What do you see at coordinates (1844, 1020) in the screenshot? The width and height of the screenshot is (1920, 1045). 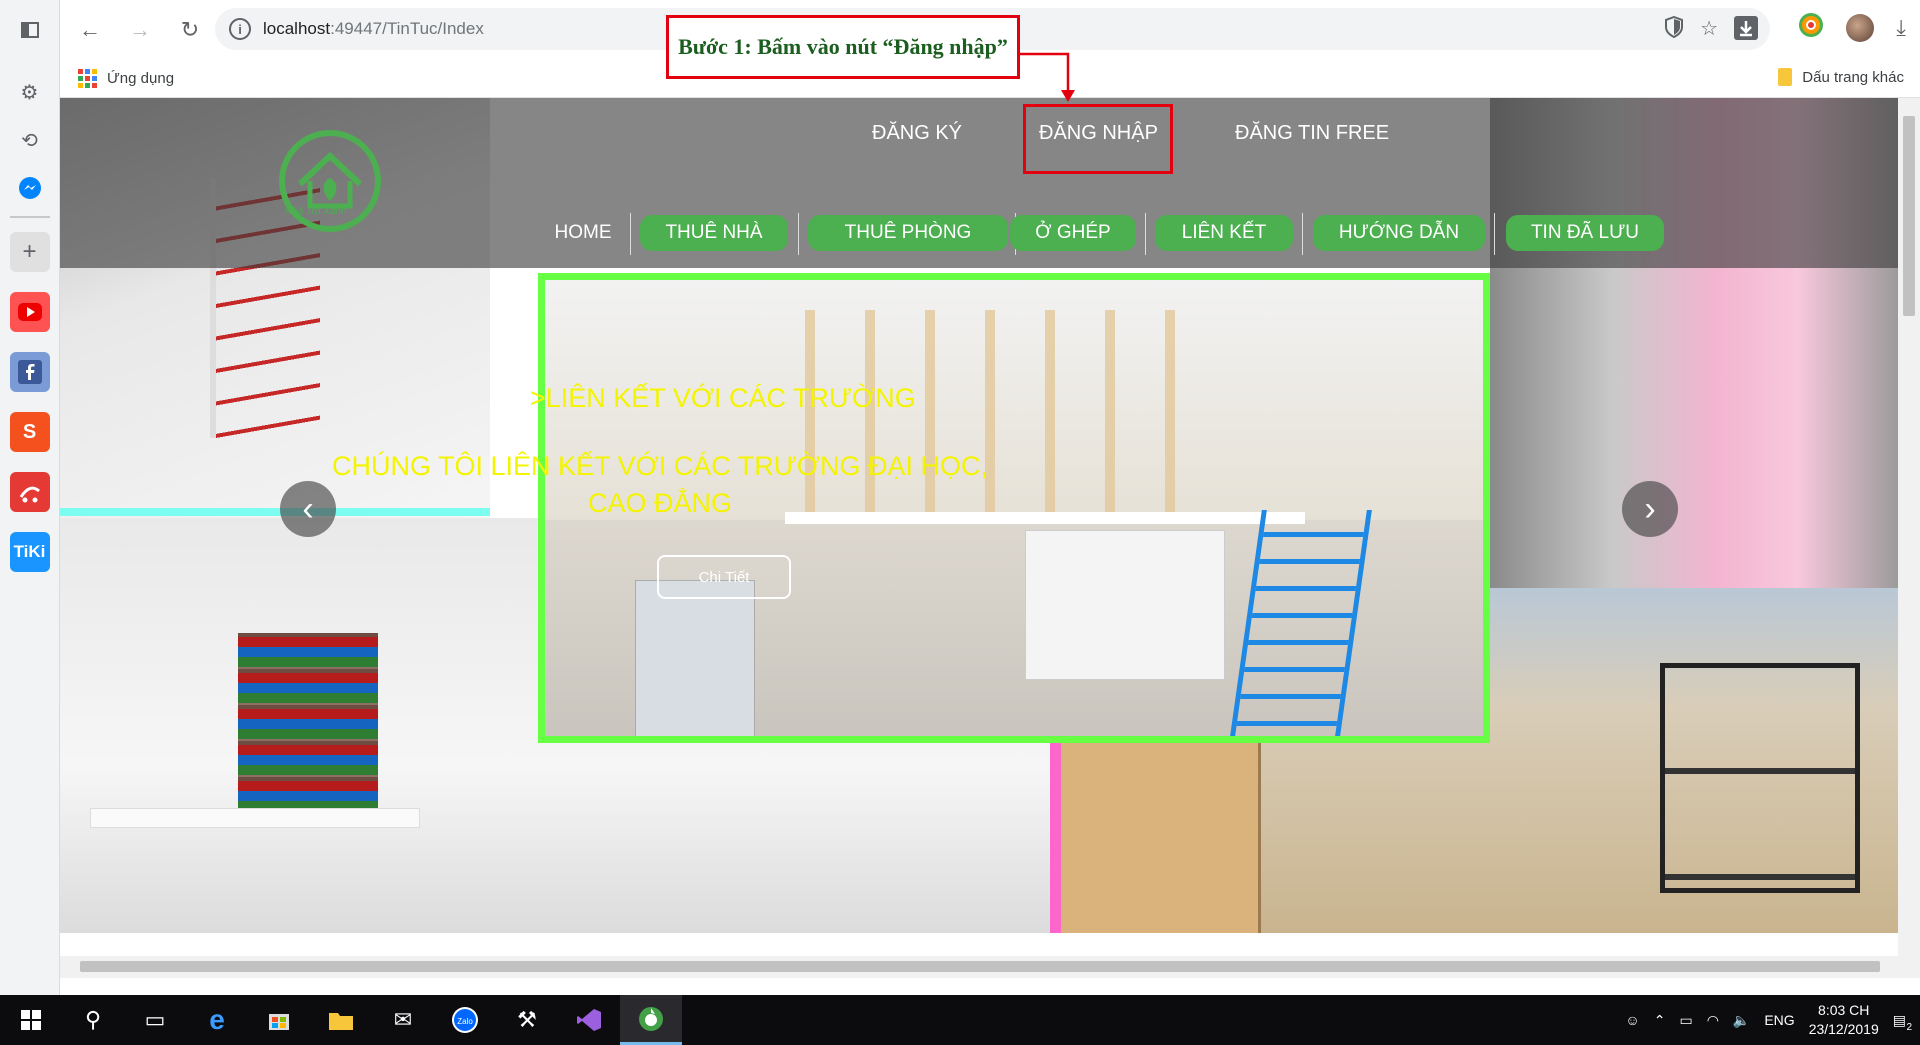 I see `clock: 8:03 CH 23/12/2019` at bounding box center [1844, 1020].